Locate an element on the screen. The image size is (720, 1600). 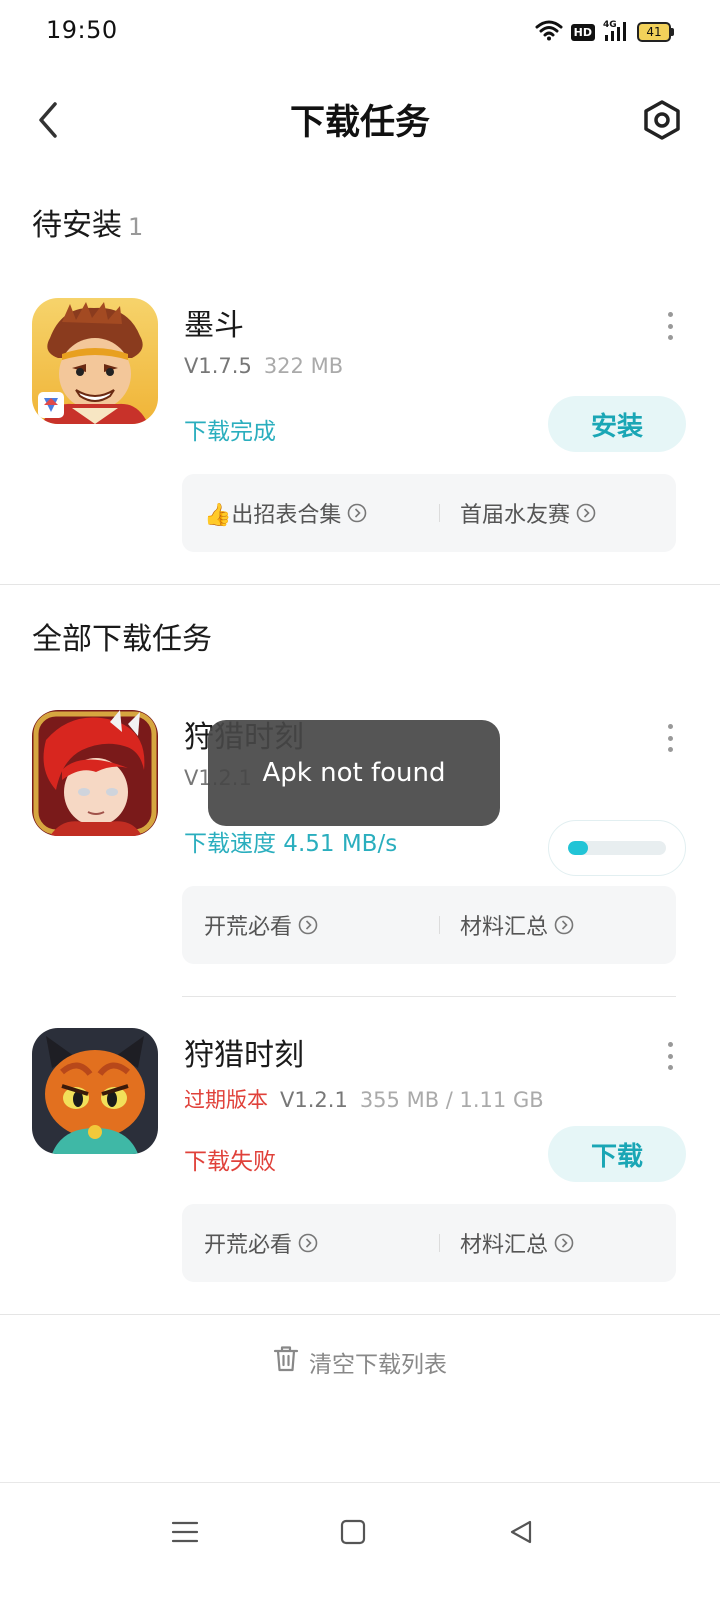
app-size: 322 MB is located at coordinates (303, 366).